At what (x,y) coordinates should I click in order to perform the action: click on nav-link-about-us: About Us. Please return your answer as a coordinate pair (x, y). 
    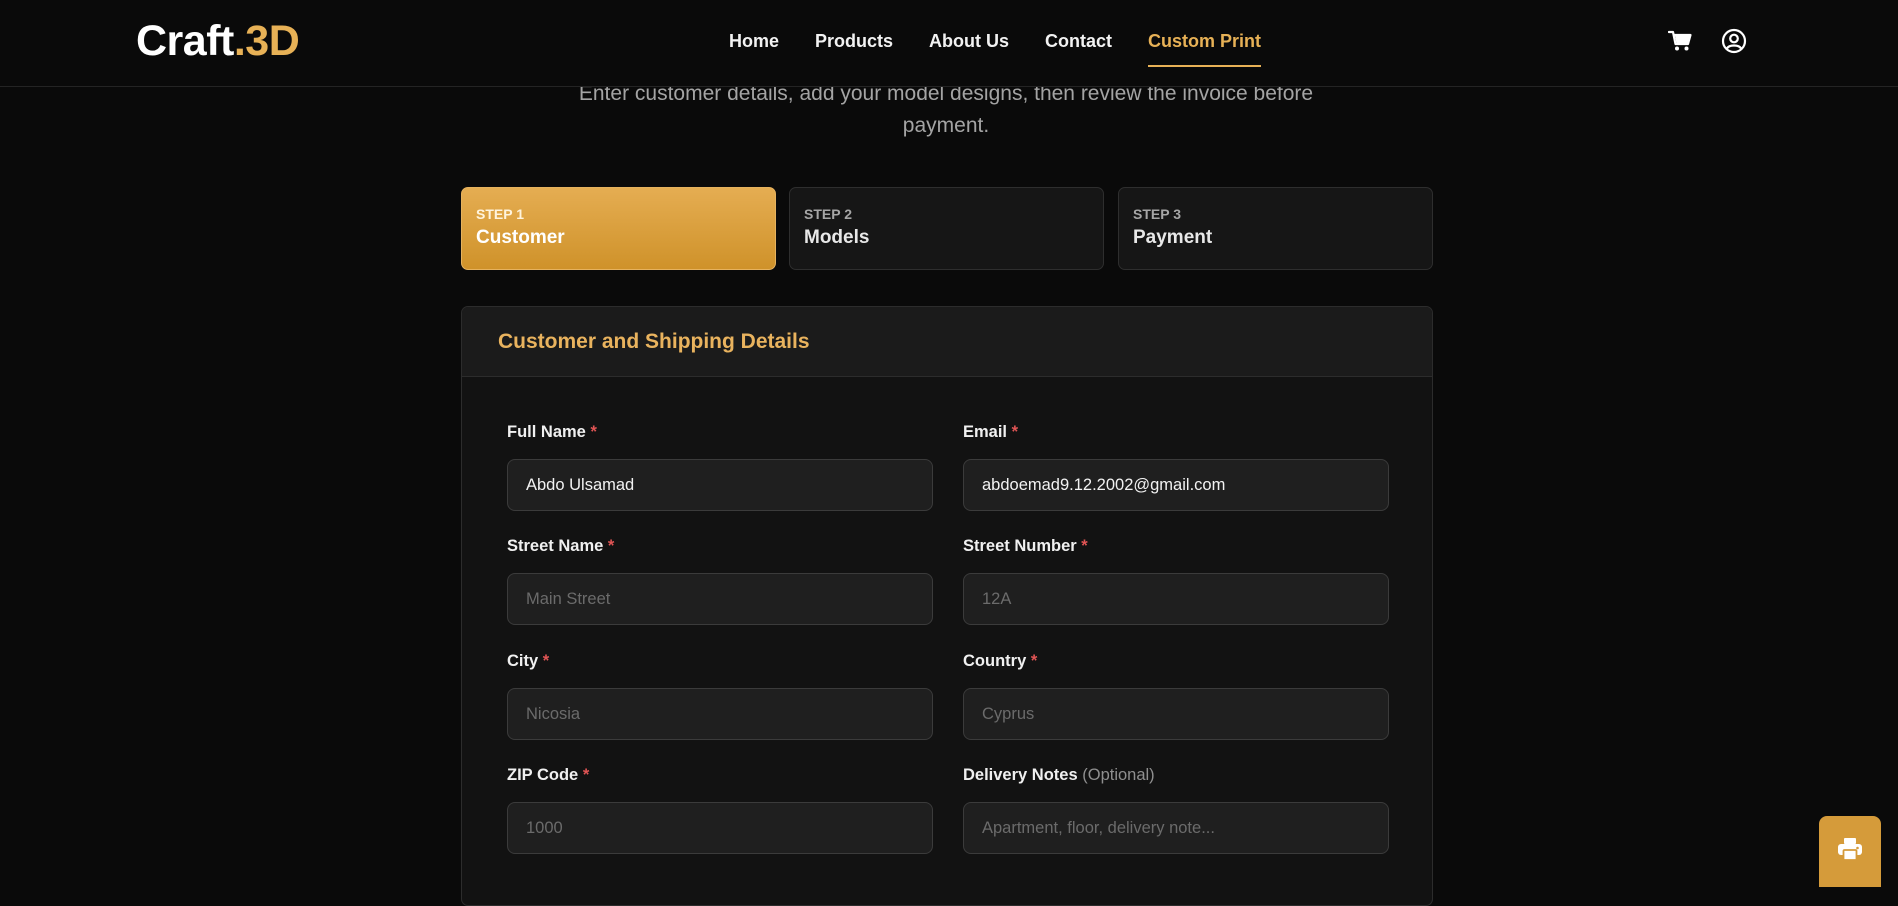
    Looking at the image, I should click on (969, 48).